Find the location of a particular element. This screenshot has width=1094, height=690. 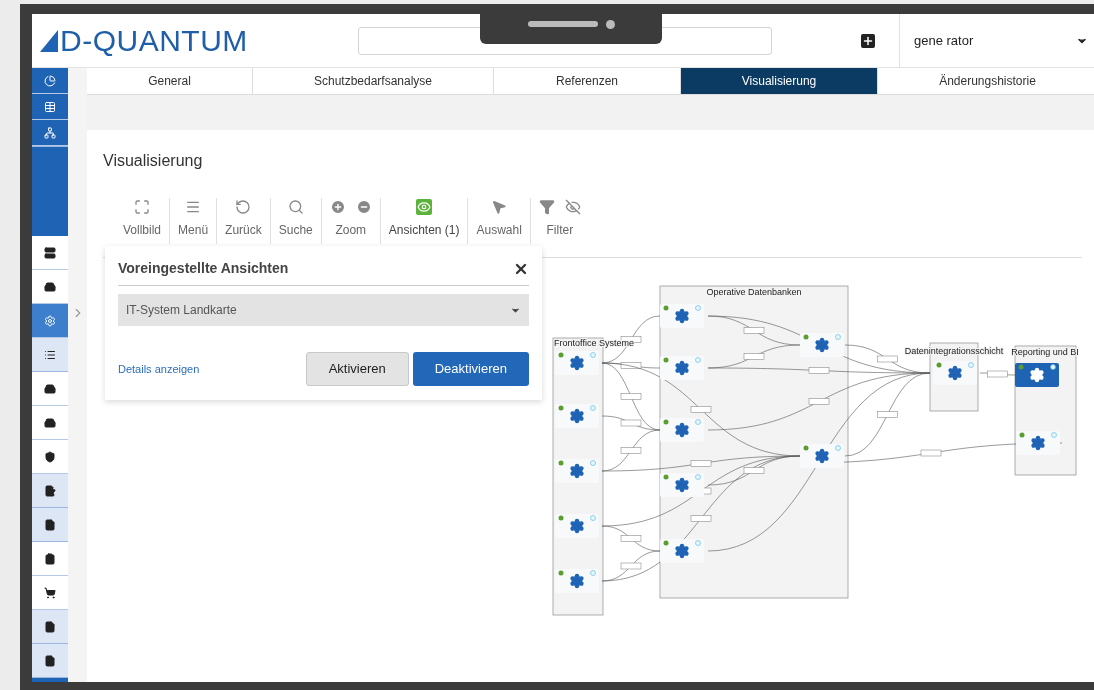

pointer-icon is located at coordinates (499, 207).